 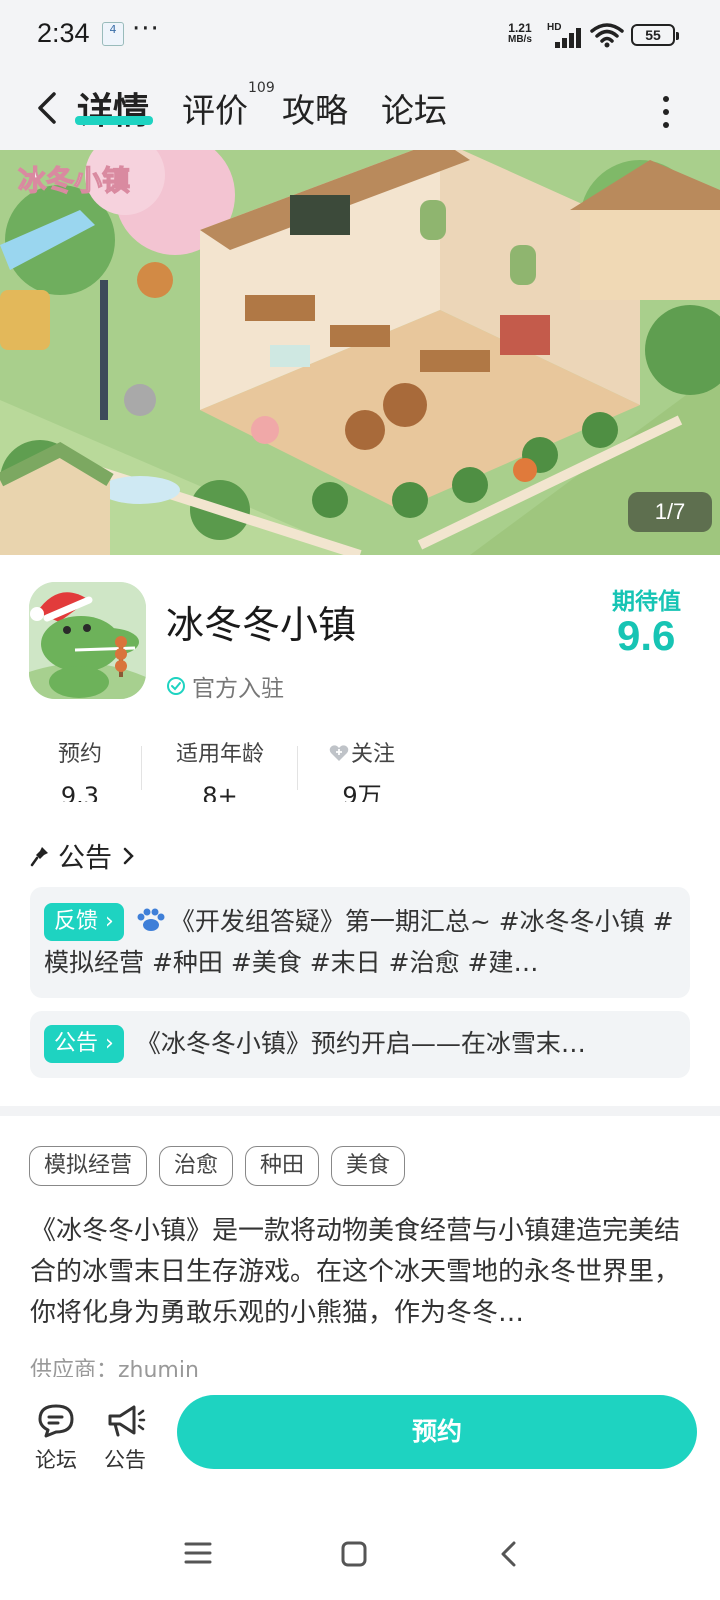 I want to click on more-menu-icon, so click(x=666, y=112).